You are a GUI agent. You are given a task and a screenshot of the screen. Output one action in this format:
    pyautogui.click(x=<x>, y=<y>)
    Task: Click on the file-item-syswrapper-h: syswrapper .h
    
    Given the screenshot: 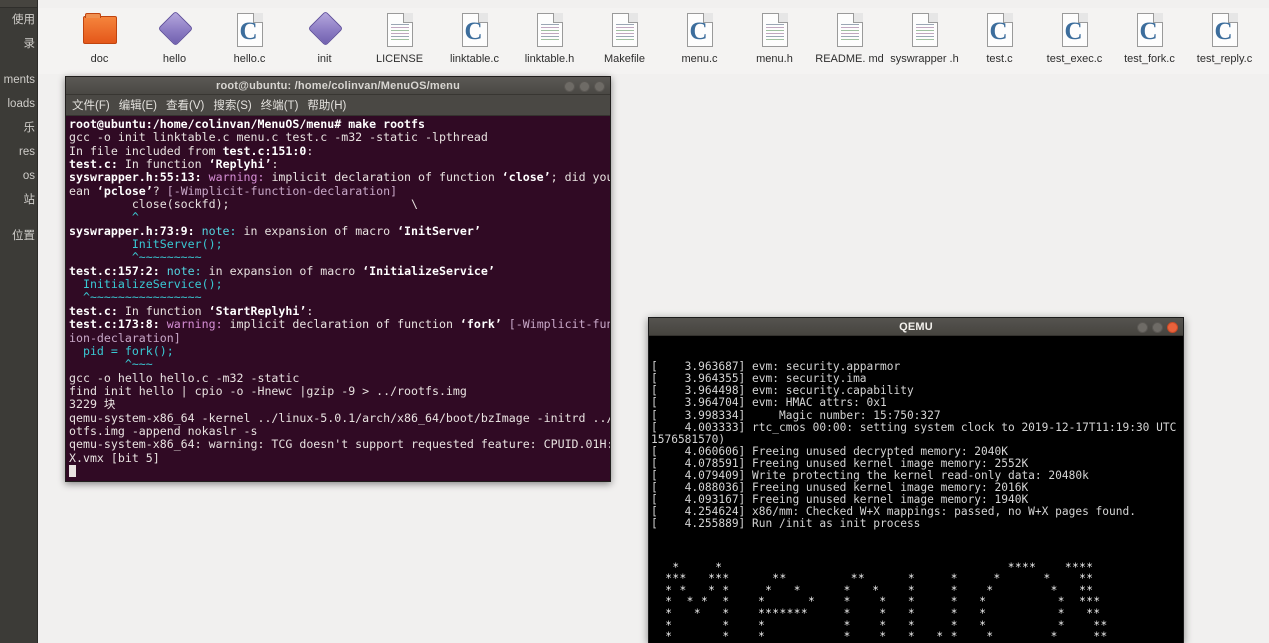 What is the action you would take?
    pyautogui.click(x=924, y=38)
    